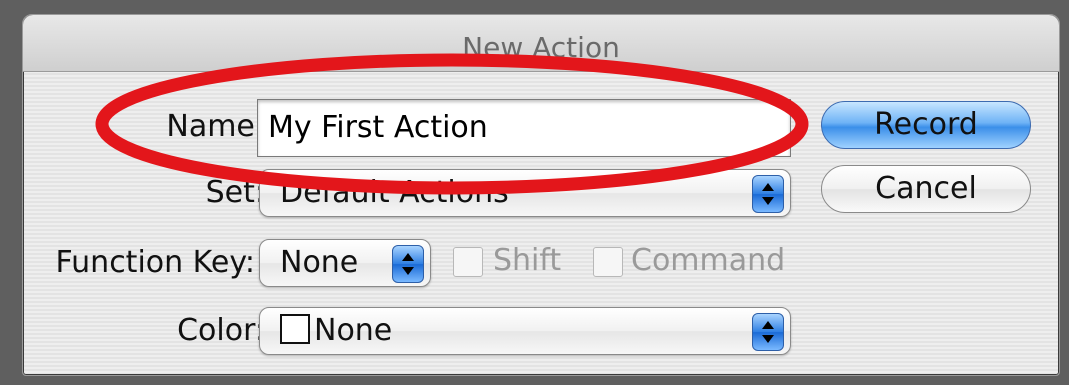 This screenshot has height=385, width=1069. I want to click on set-popup: Default Actions, so click(525, 193).